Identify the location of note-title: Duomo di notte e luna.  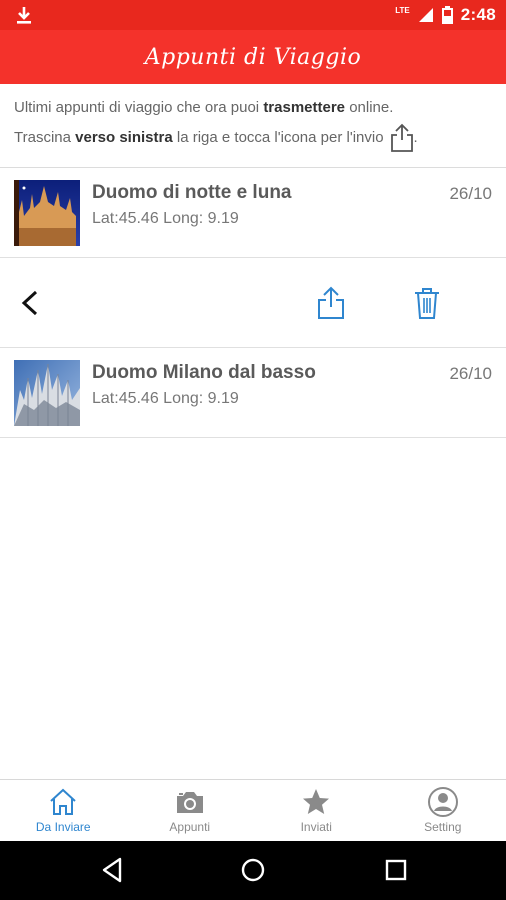
(192, 192).